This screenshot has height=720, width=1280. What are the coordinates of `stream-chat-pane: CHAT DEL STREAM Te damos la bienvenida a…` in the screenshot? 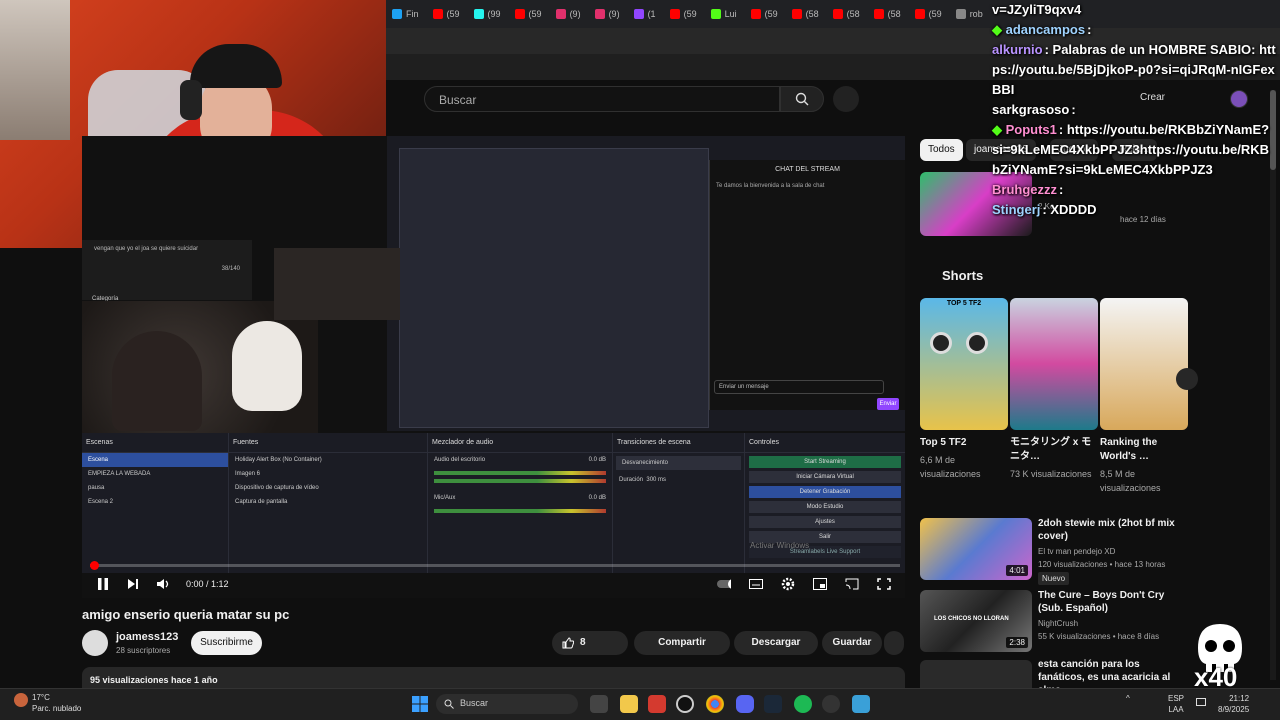 It's located at (807, 285).